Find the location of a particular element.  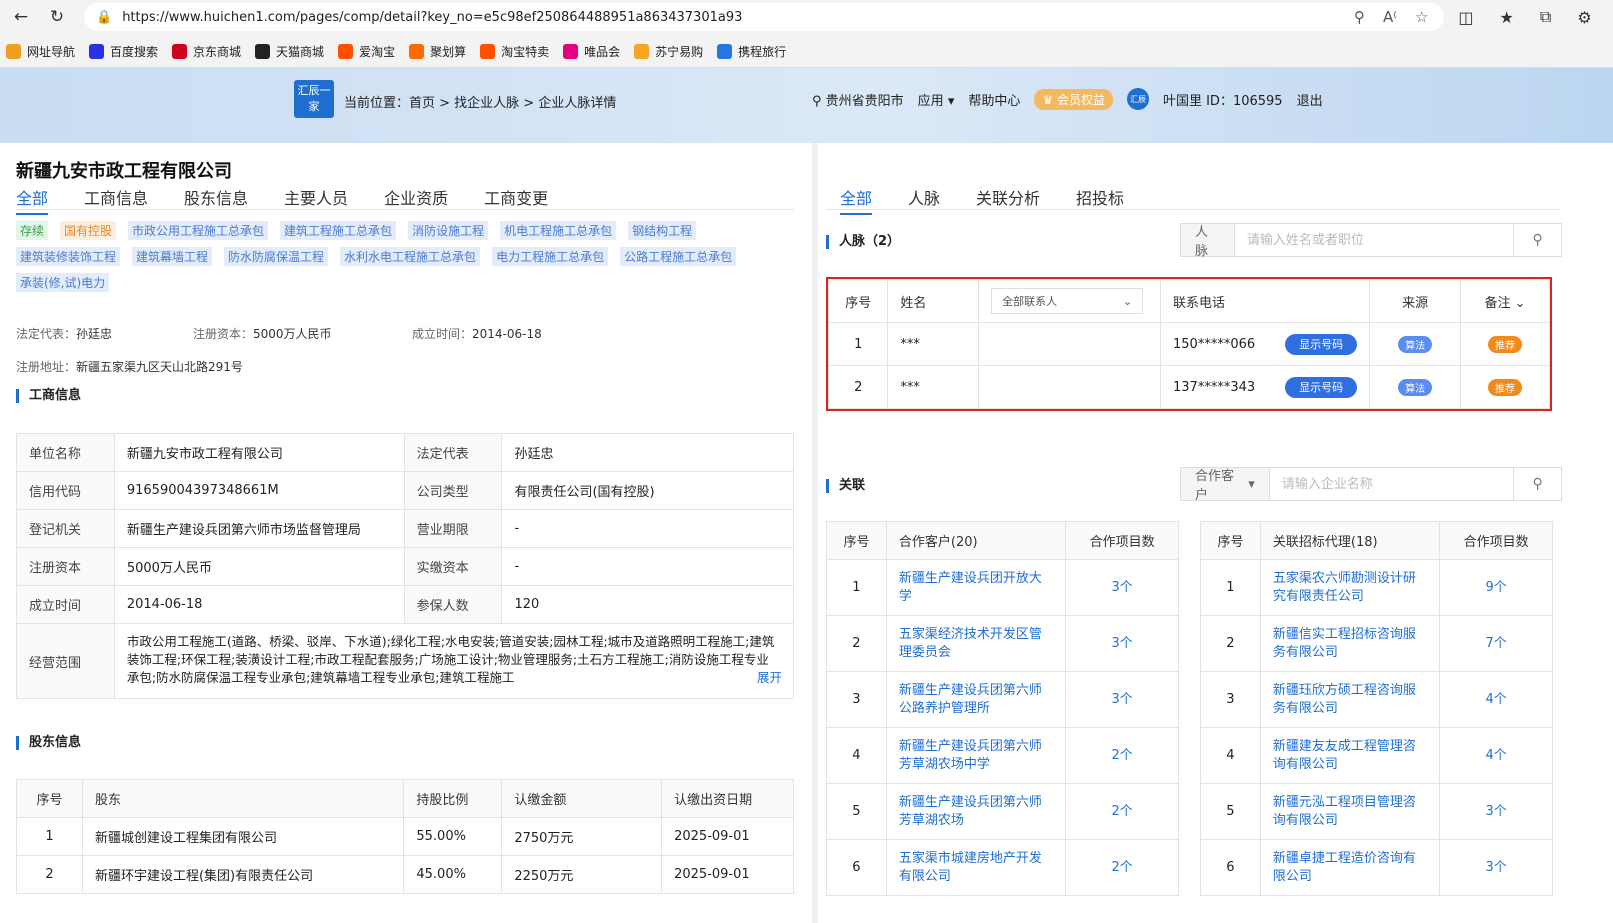

project-count-link: 7个 is located at coordinates (1496, 643).